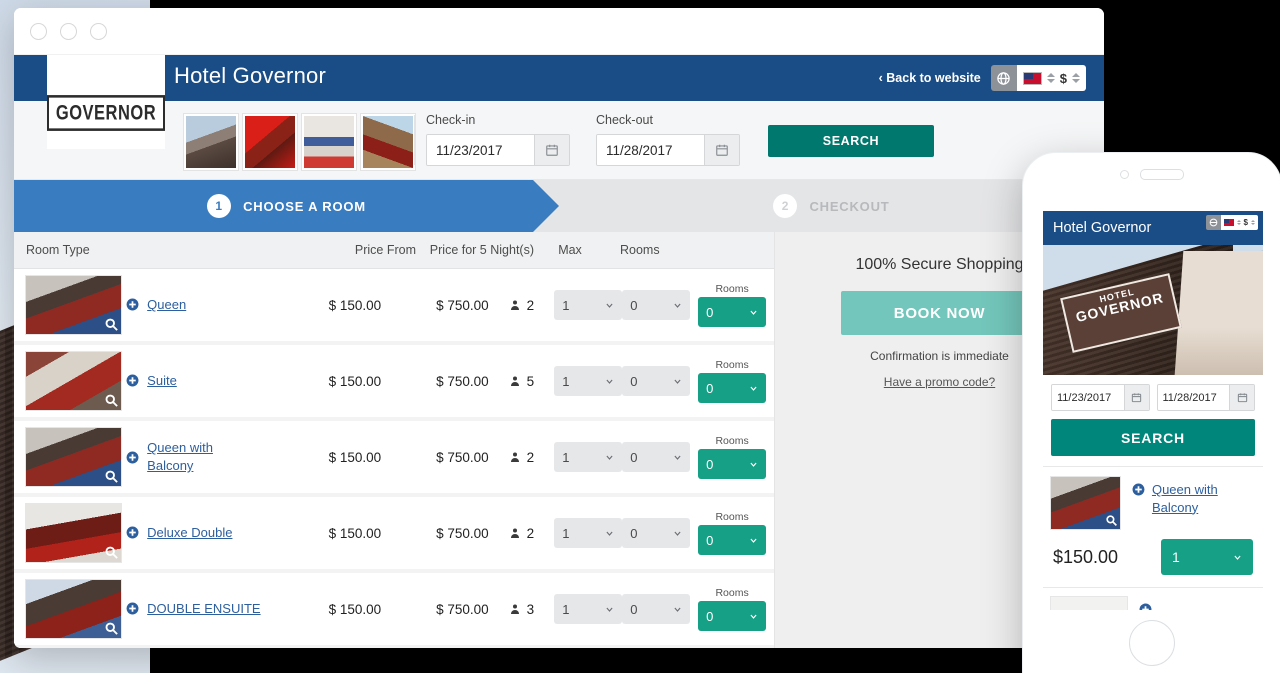  Describe the element at coordinates (73, 609) in the screenshot. I see `double-ensuite-photo` at that location.